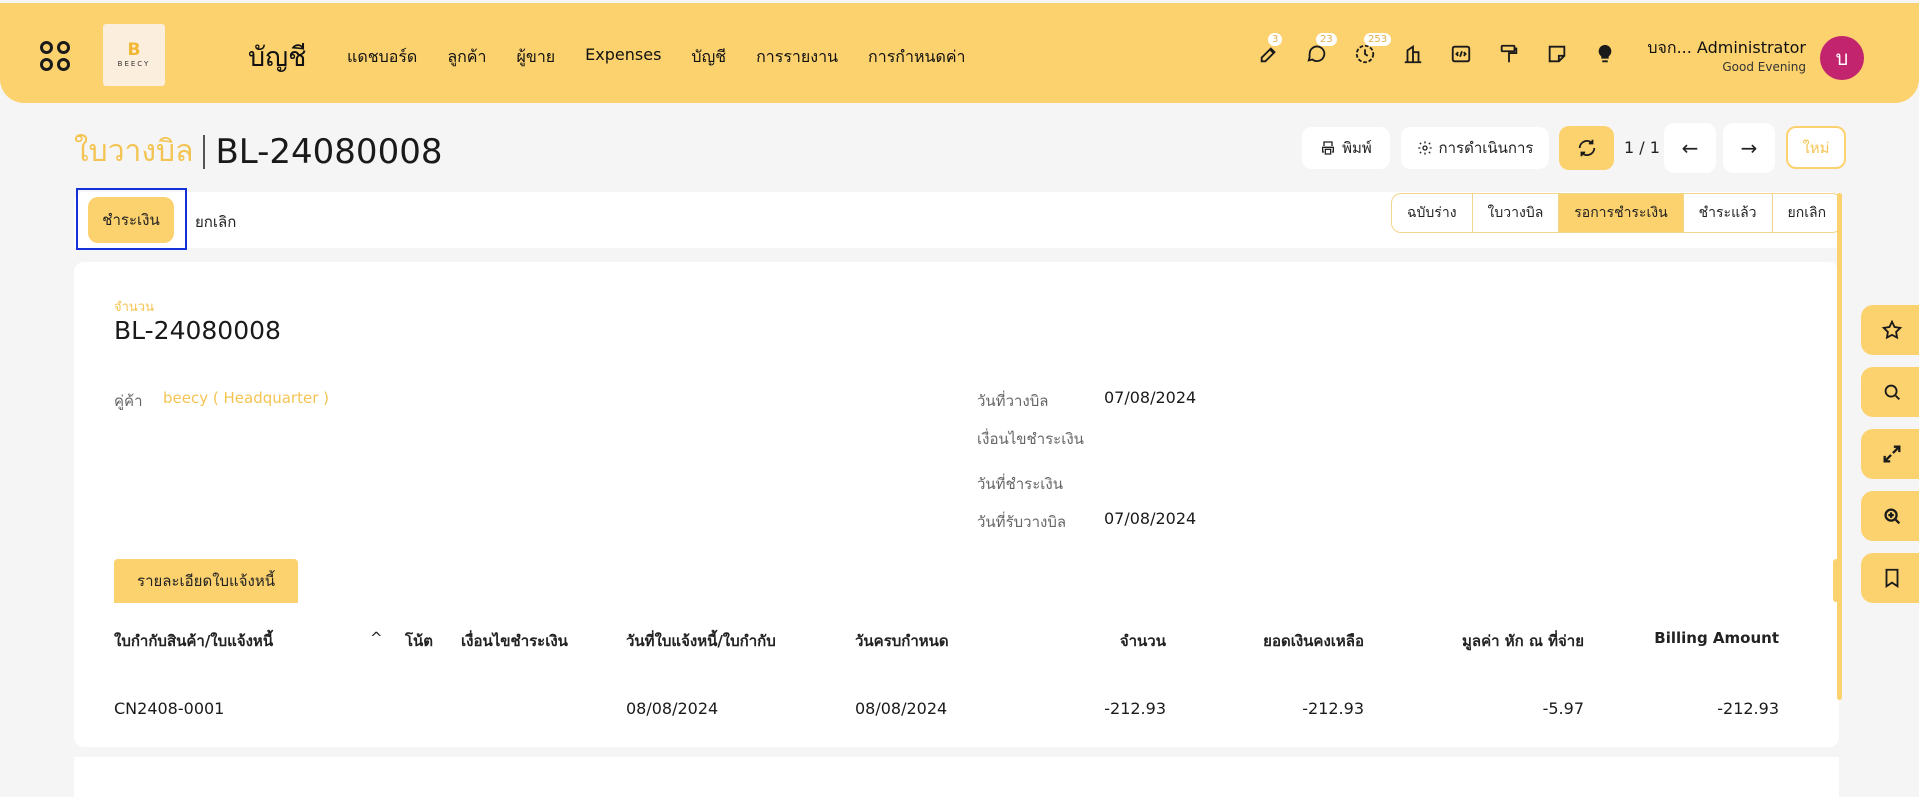  I want to click on activity-clock-icon: 253, so click(1373, 49).